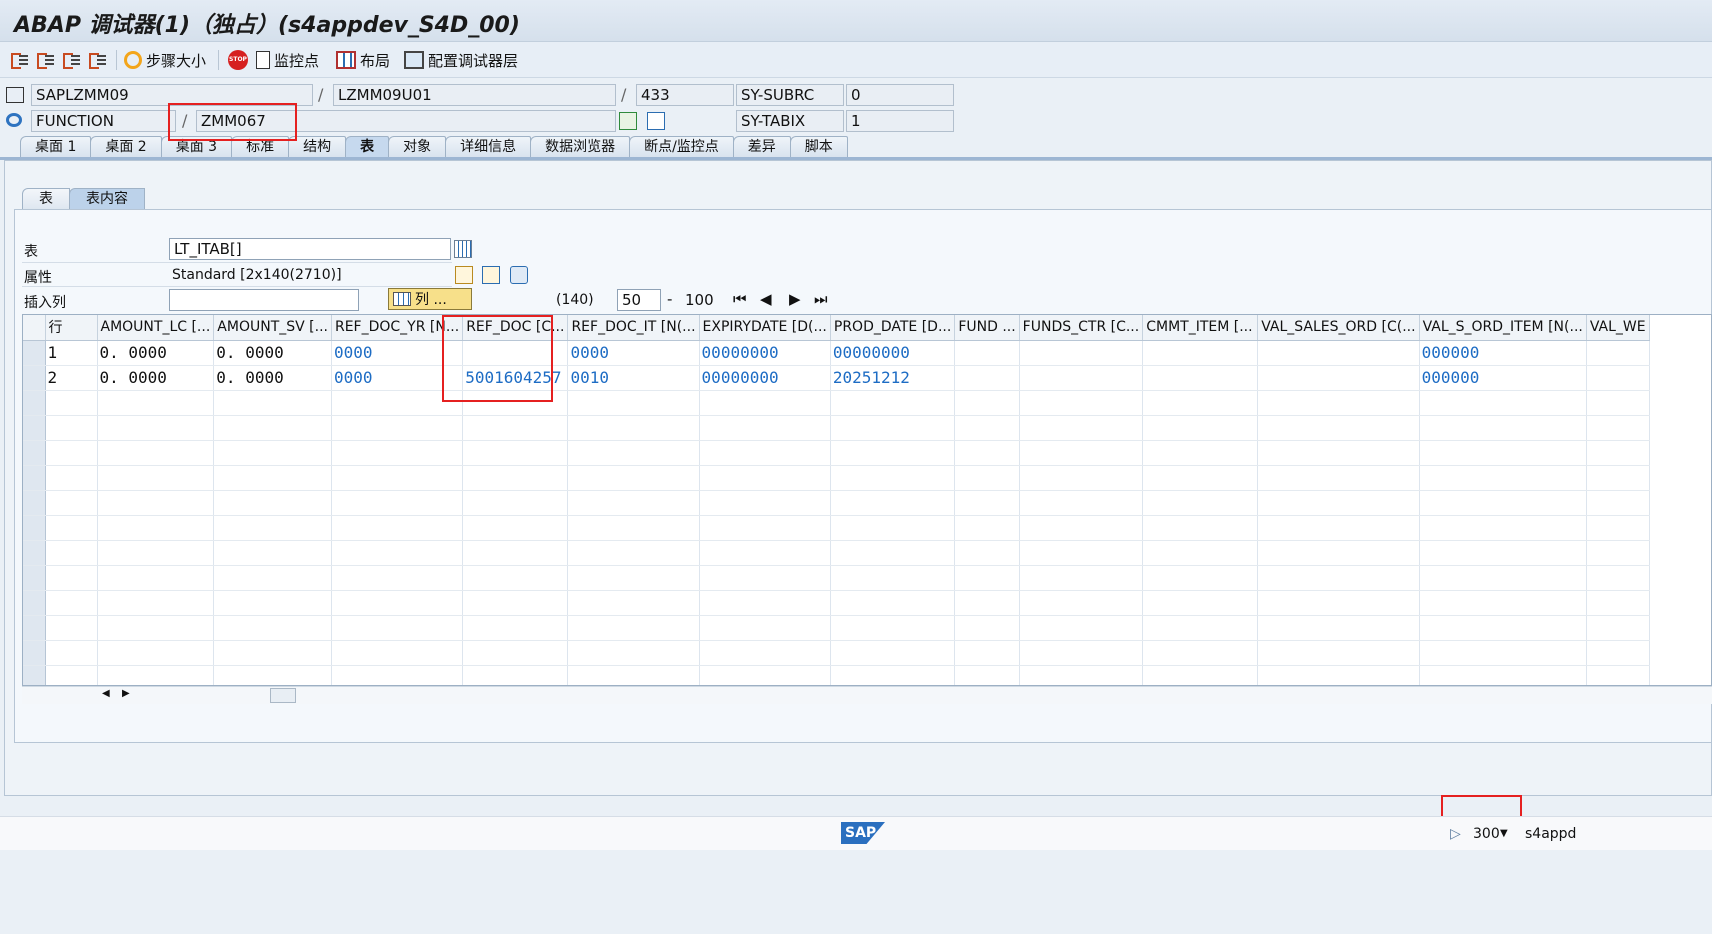 This screenshot has width=1712, height=934. Describe the element at coordinates (464, 275) in the screenshot. I see `edit-icon` at that location.